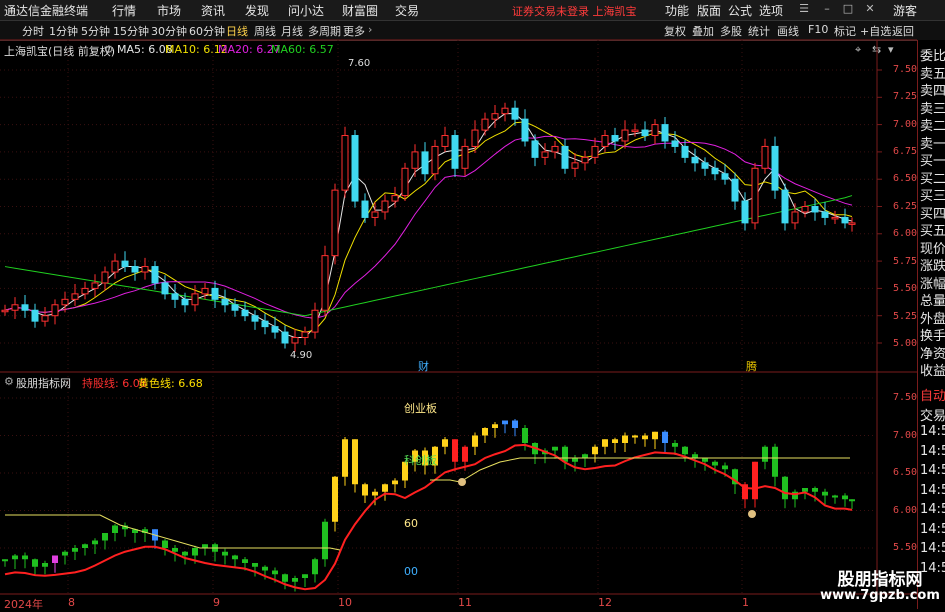 This screenshot has width=945, height=612. Describe the element at coordinates (932, 56) in the screenshot. I see `side-label: 委比` at that location.